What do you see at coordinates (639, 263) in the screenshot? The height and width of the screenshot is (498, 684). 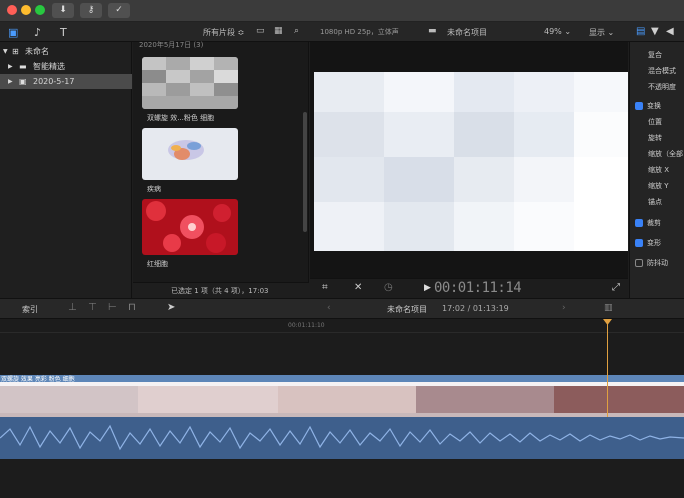 I see `checkbox-unchecked` at bounding box center [639, 263].